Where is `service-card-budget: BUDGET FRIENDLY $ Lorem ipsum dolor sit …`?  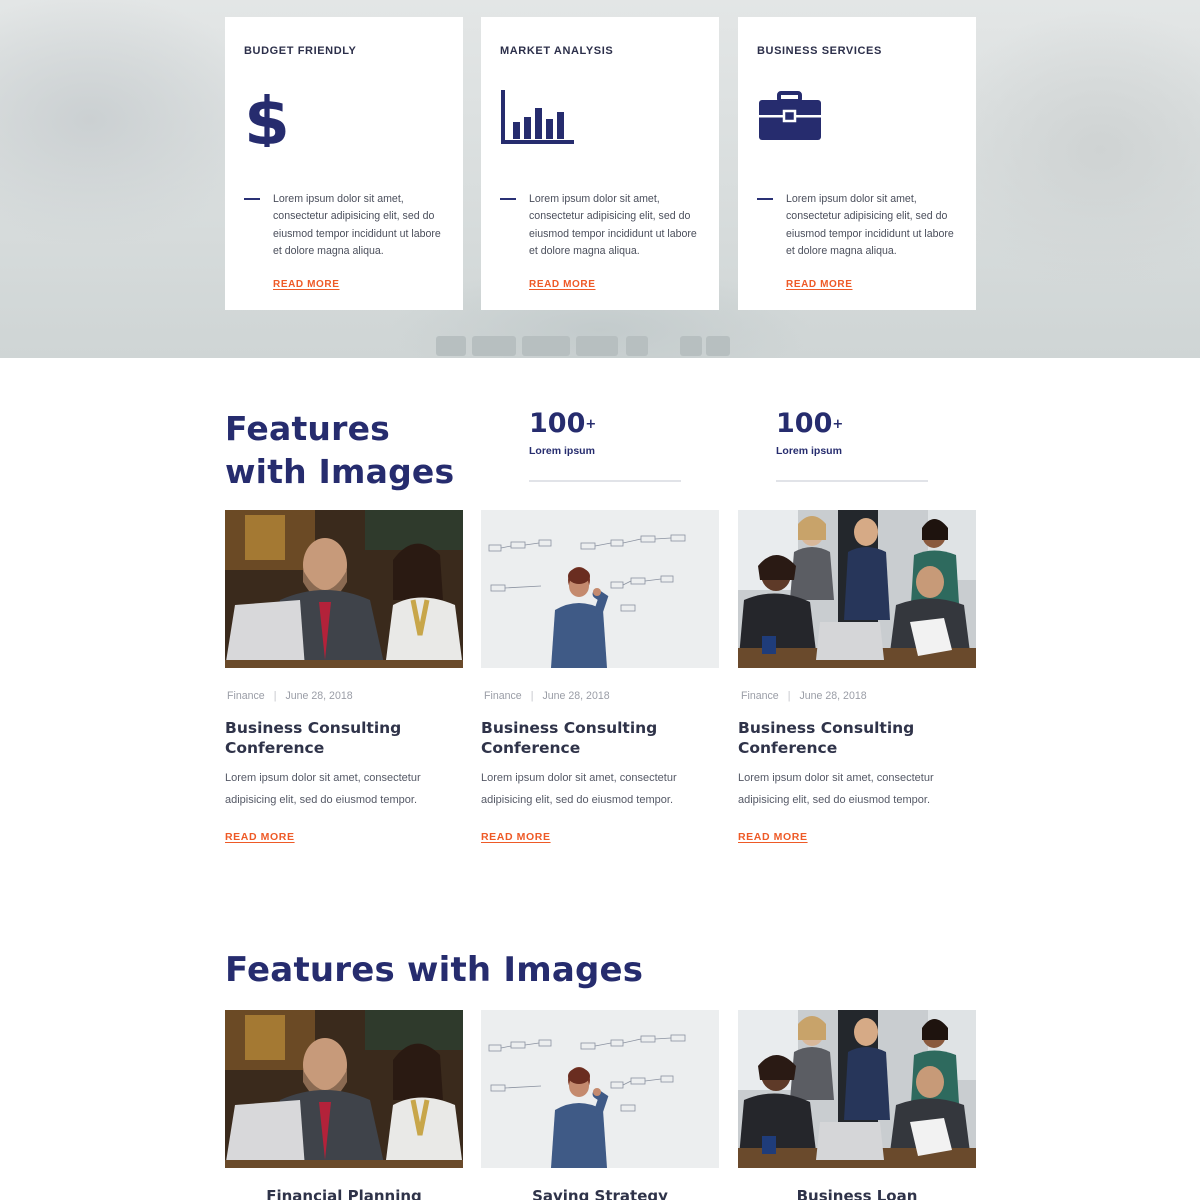 service-card-budget: BUDGET FRIENDLY $ Lorem ipsum dolor sit … is located at coordinates (344, 163).